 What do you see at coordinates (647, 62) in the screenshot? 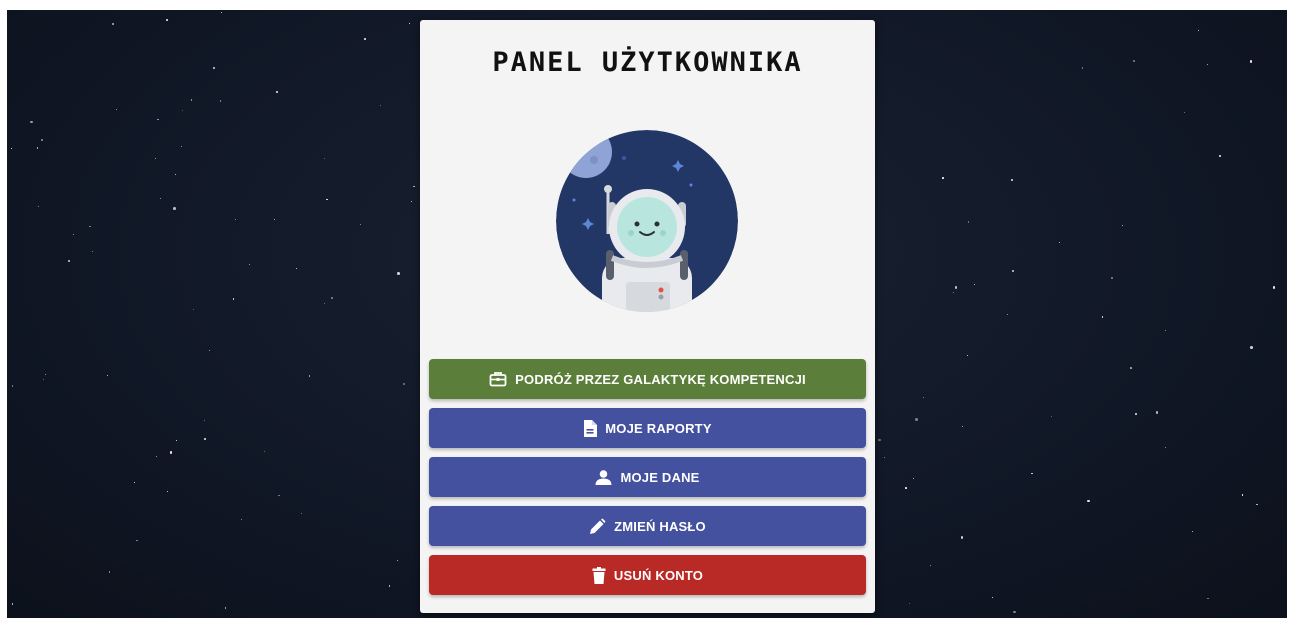
I see `page-title: PANEL UŻYTKOWNIKA` at bounding box center [647, 62].